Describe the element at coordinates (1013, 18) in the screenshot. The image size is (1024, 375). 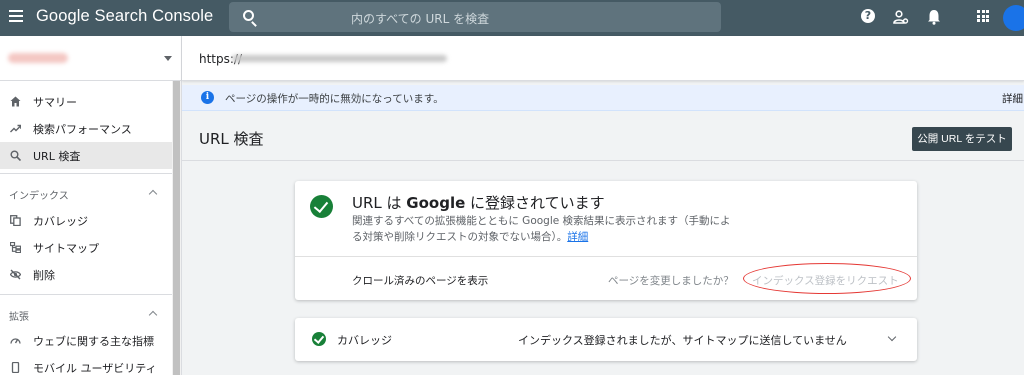
I see `account-avatar` at that location.